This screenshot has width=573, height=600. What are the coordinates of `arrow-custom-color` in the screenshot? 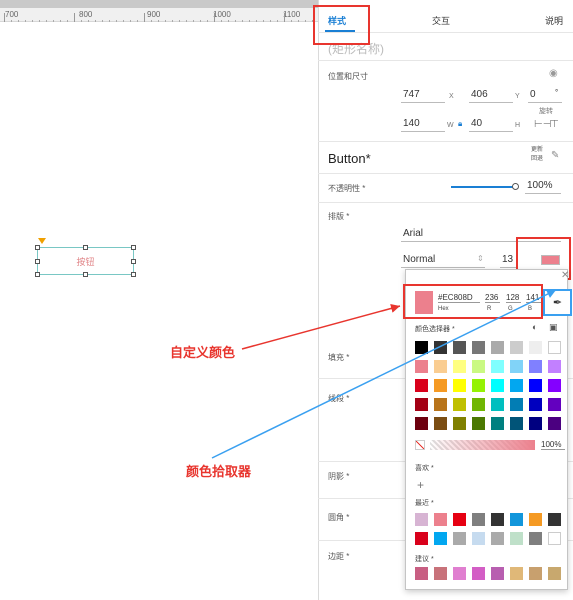 It's located at (321, 327).